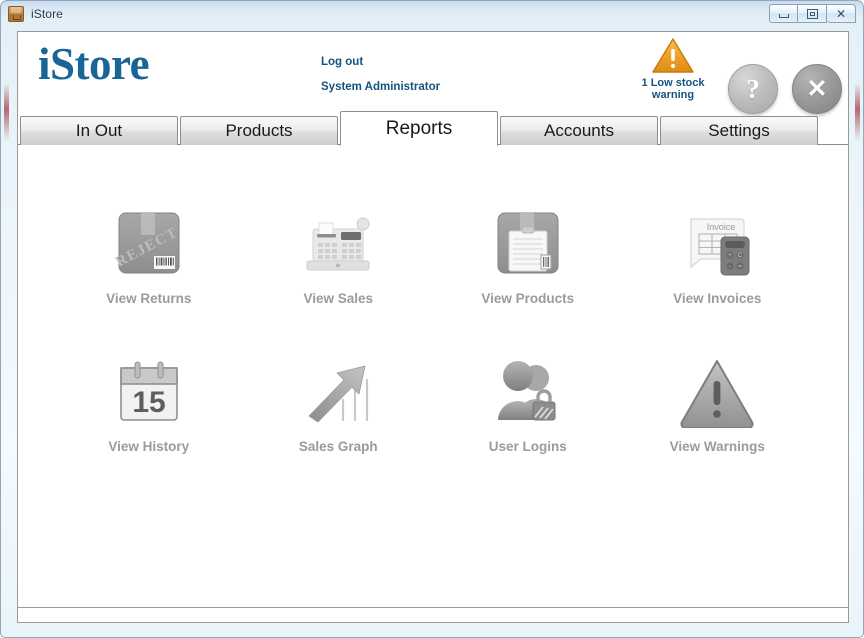 The width and height of the screenshot is (864, 638). I want to click on window-edge-accent-right, so click(857, 112).